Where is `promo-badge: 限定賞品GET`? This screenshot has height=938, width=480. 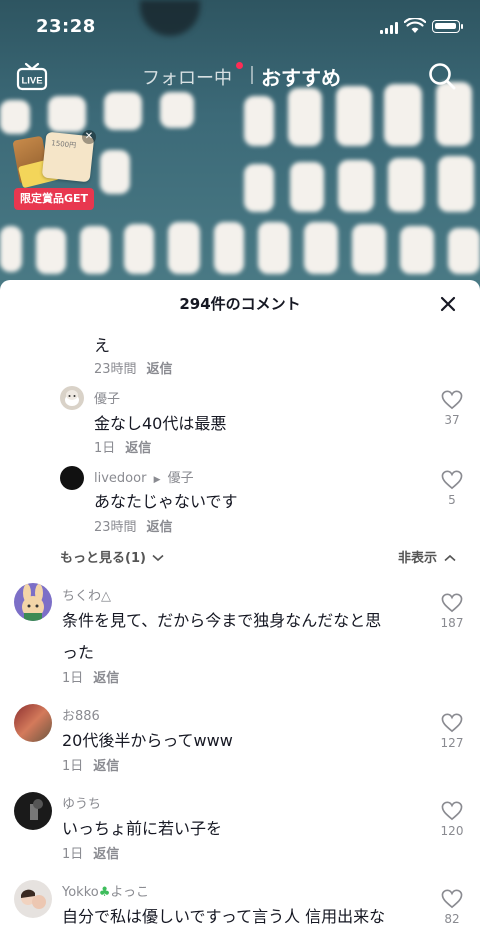 promo-badge: 限定賞品GET is located at coordinates (54, 199).